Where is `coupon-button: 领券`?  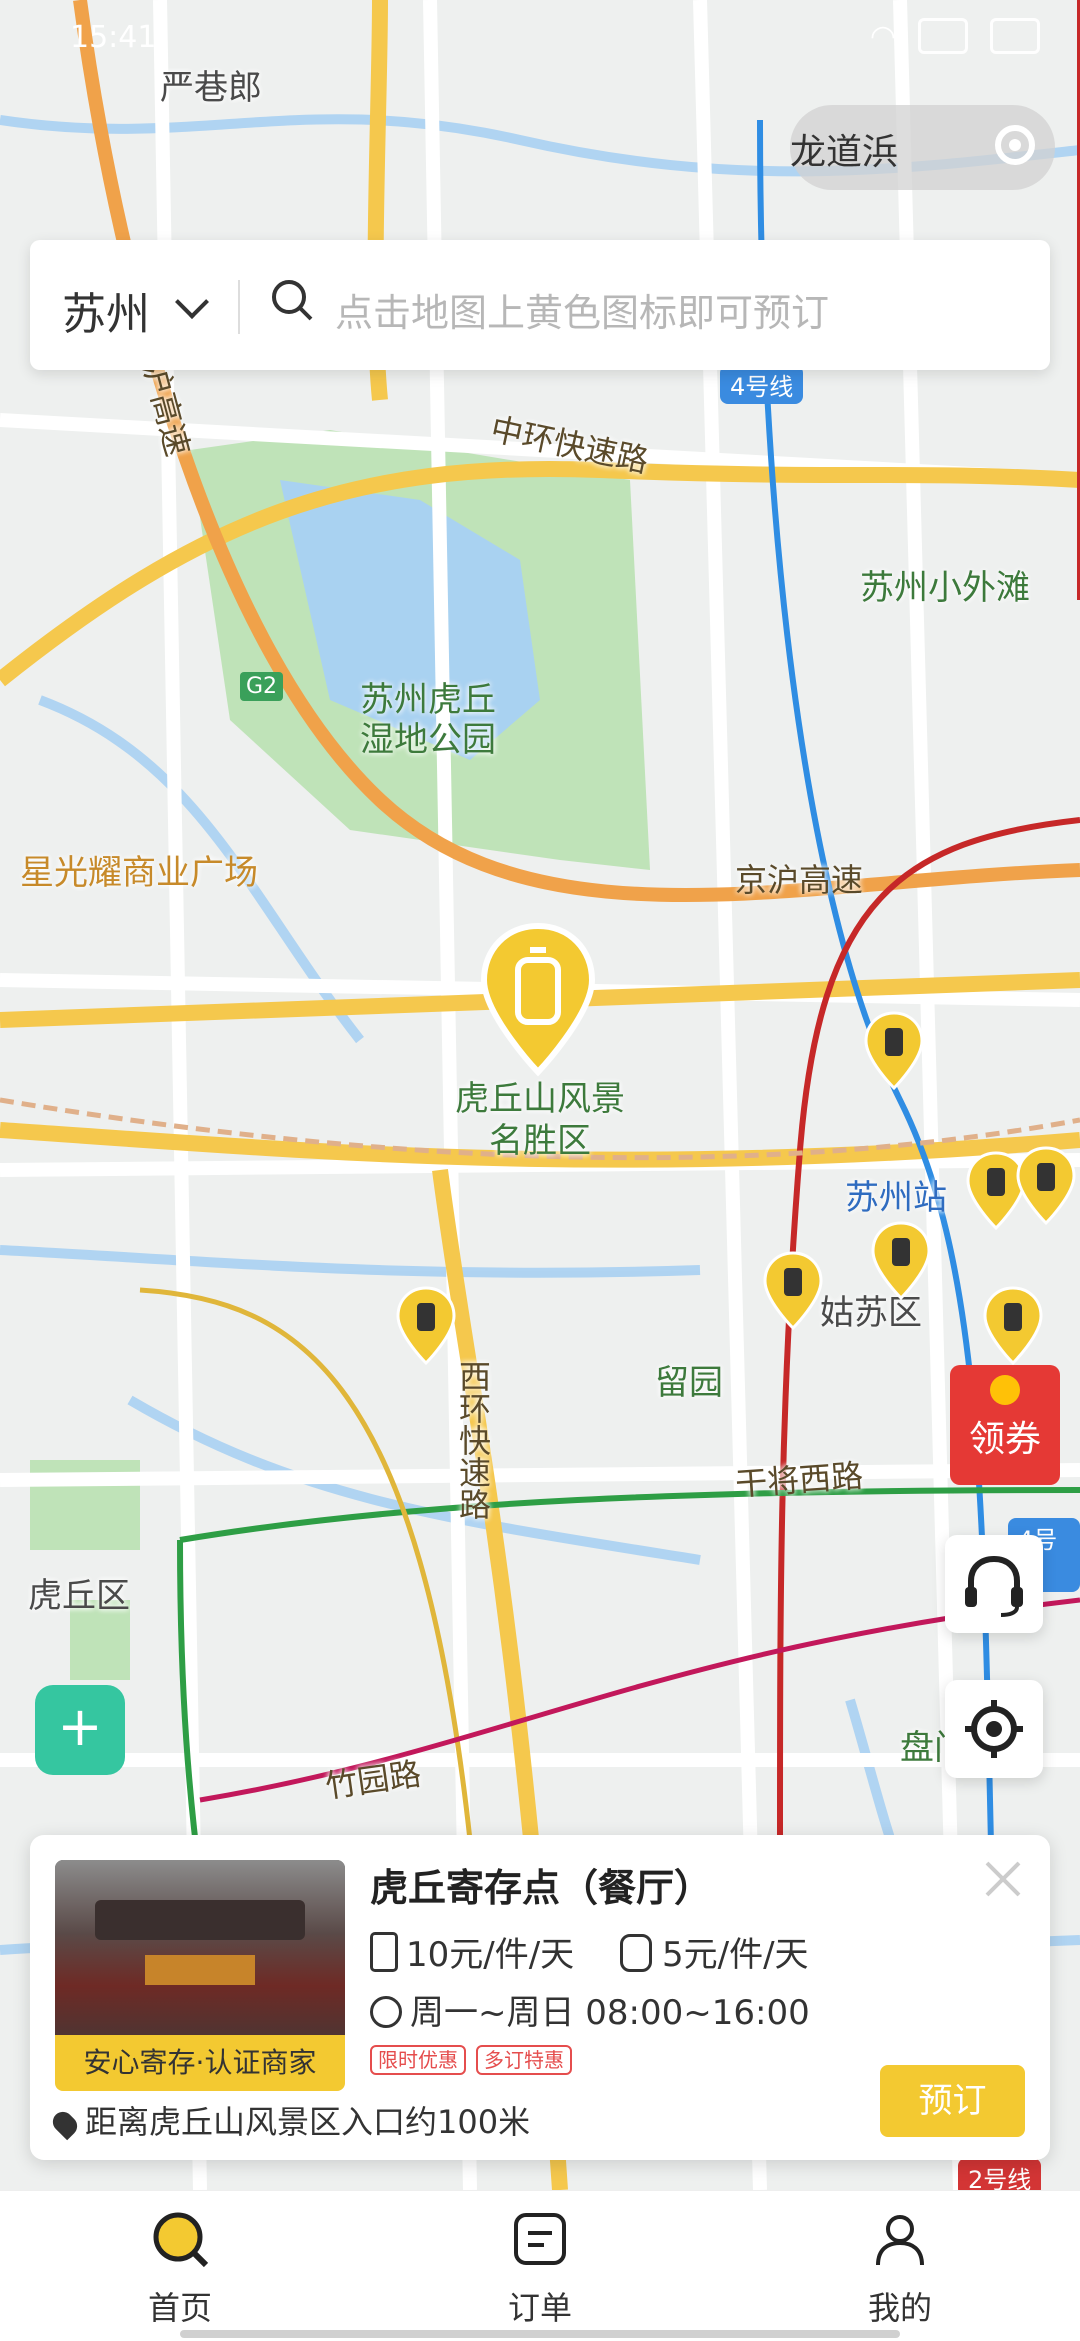 coupon-button: 领券 is located at coordinates (1005, 1425).